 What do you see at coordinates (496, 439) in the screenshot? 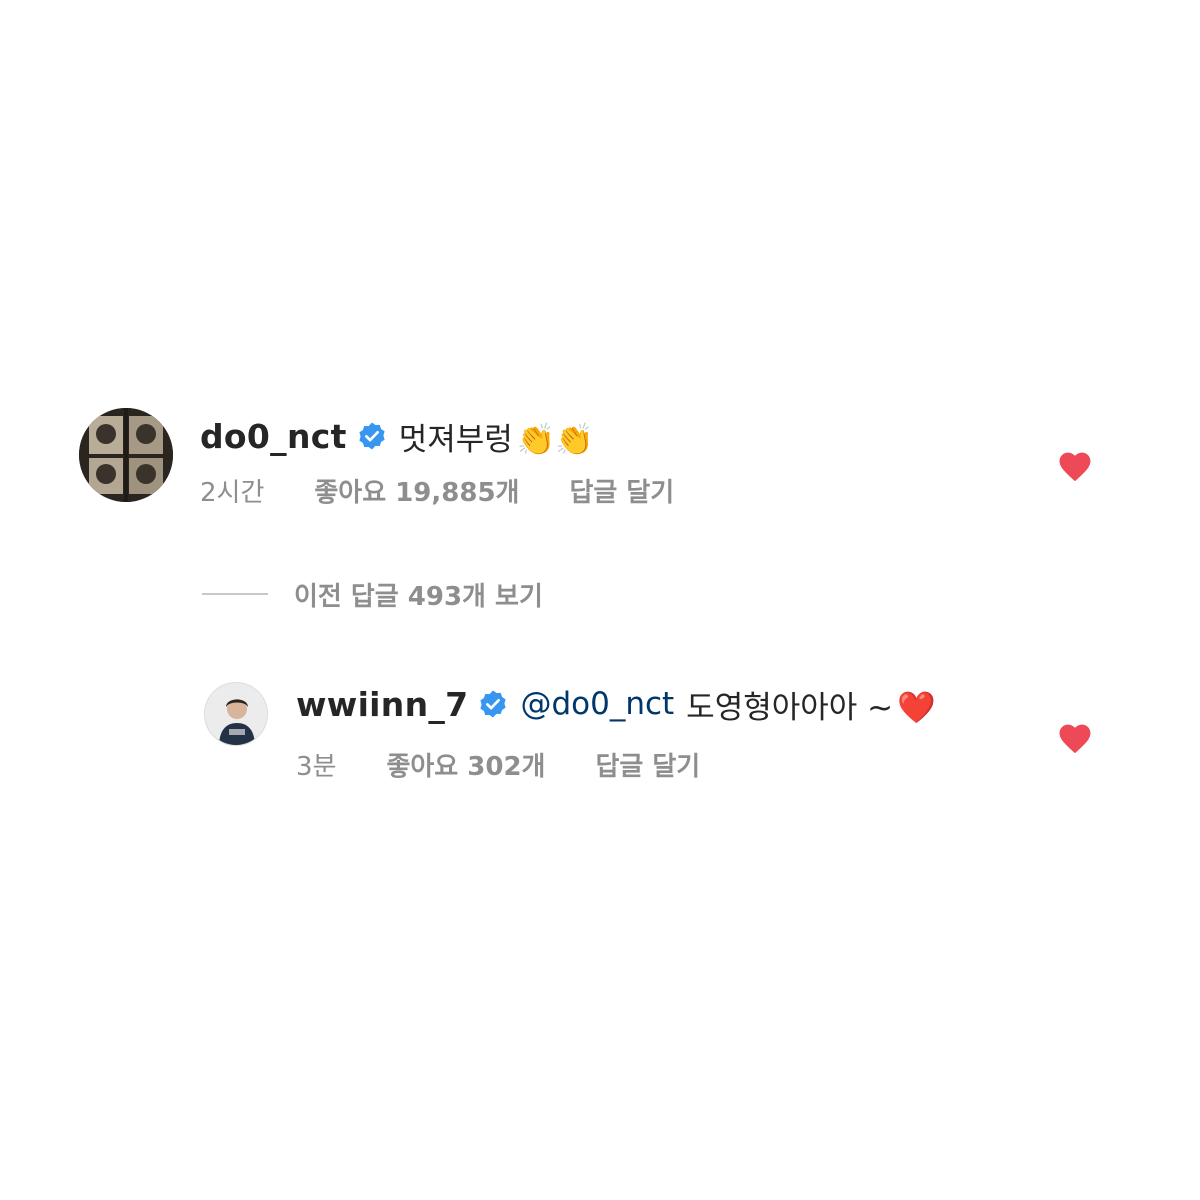
I see `comment-text: 멋져부렁 👏👏` at bounding box center [496, 439].